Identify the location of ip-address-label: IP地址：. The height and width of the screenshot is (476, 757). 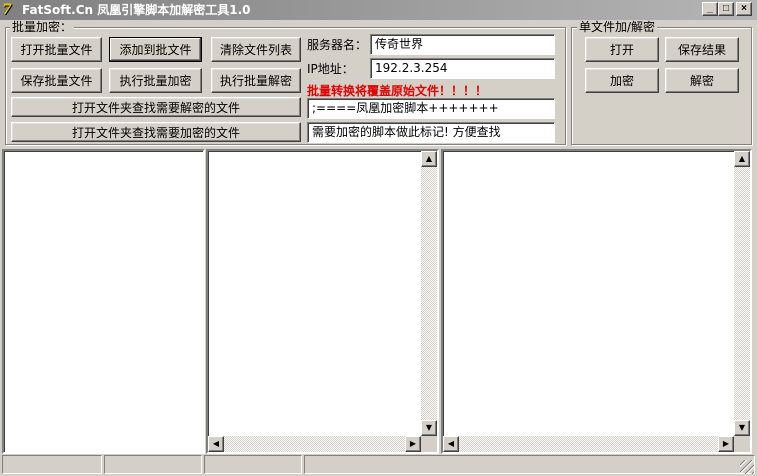
(330, 69).